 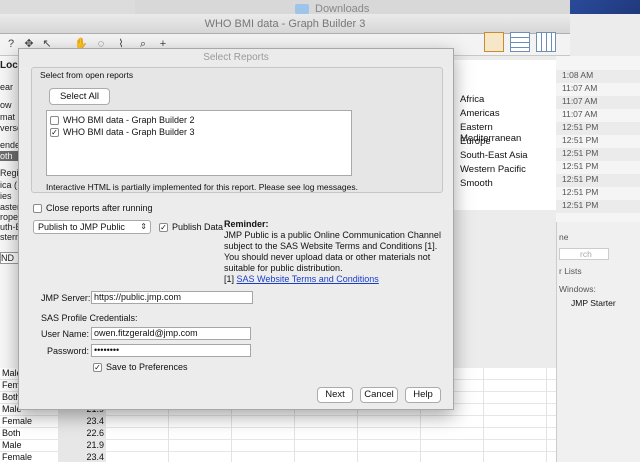 What do you see at coordinates (598, 342) in the screenshot?
I see `jmp-home-panel: ne rch r Lists Windows: JMP Starter` at bounding box center [598, 342].